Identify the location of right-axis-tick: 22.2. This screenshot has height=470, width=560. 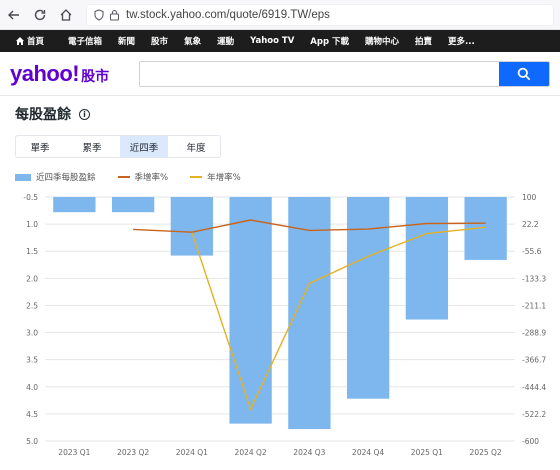
(530, 224).